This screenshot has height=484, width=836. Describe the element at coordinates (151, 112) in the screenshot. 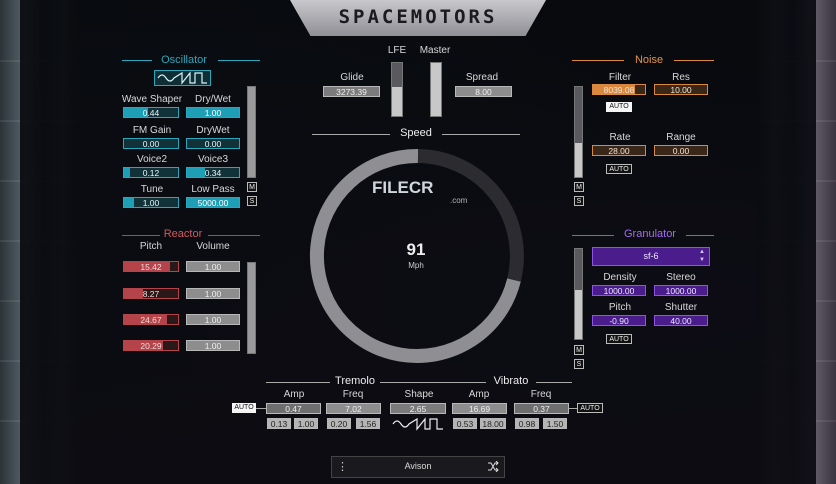

I see `wave-shaper-value: 0.44` at that location.